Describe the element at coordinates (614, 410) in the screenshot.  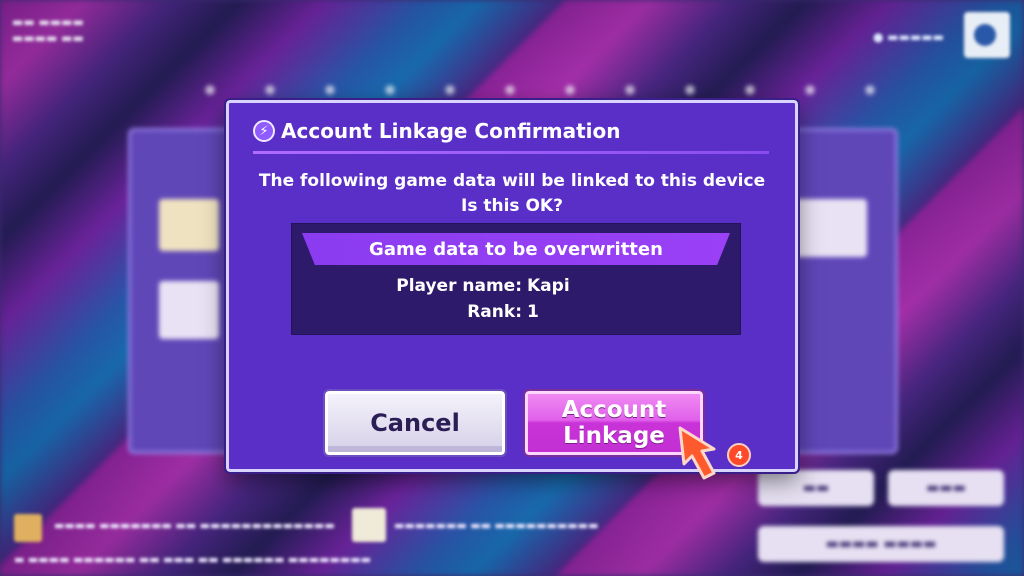
I see `account-linkage-label-line1: Account` at that location.